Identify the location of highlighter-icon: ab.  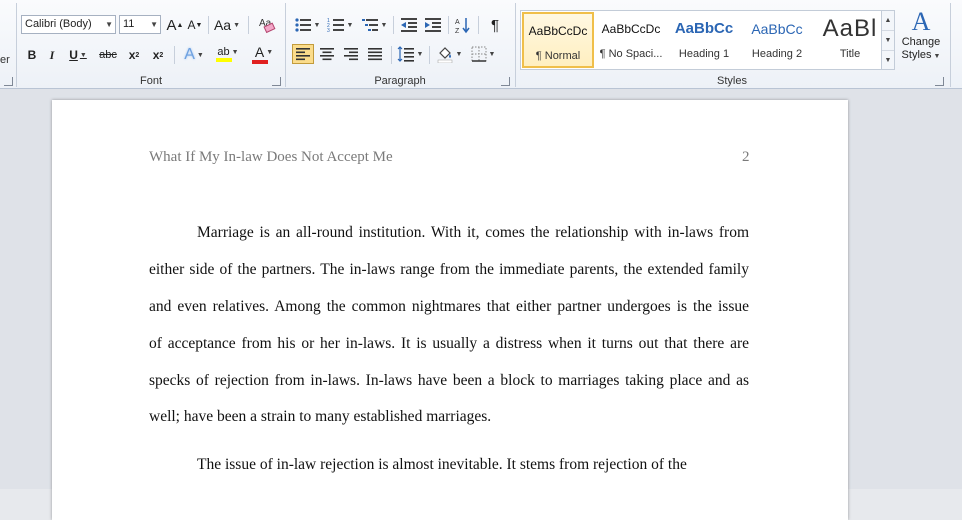
(223, 52).